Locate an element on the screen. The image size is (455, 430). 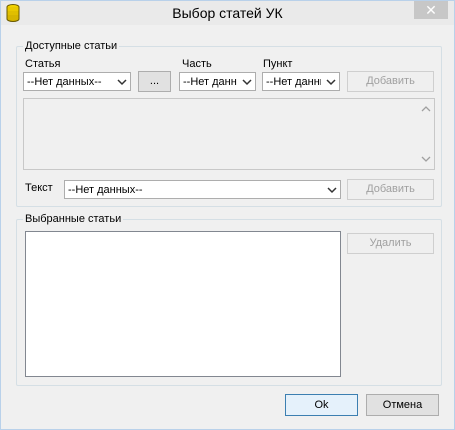
item-select: --Нет данных-- is located at coordinates (301, 81).